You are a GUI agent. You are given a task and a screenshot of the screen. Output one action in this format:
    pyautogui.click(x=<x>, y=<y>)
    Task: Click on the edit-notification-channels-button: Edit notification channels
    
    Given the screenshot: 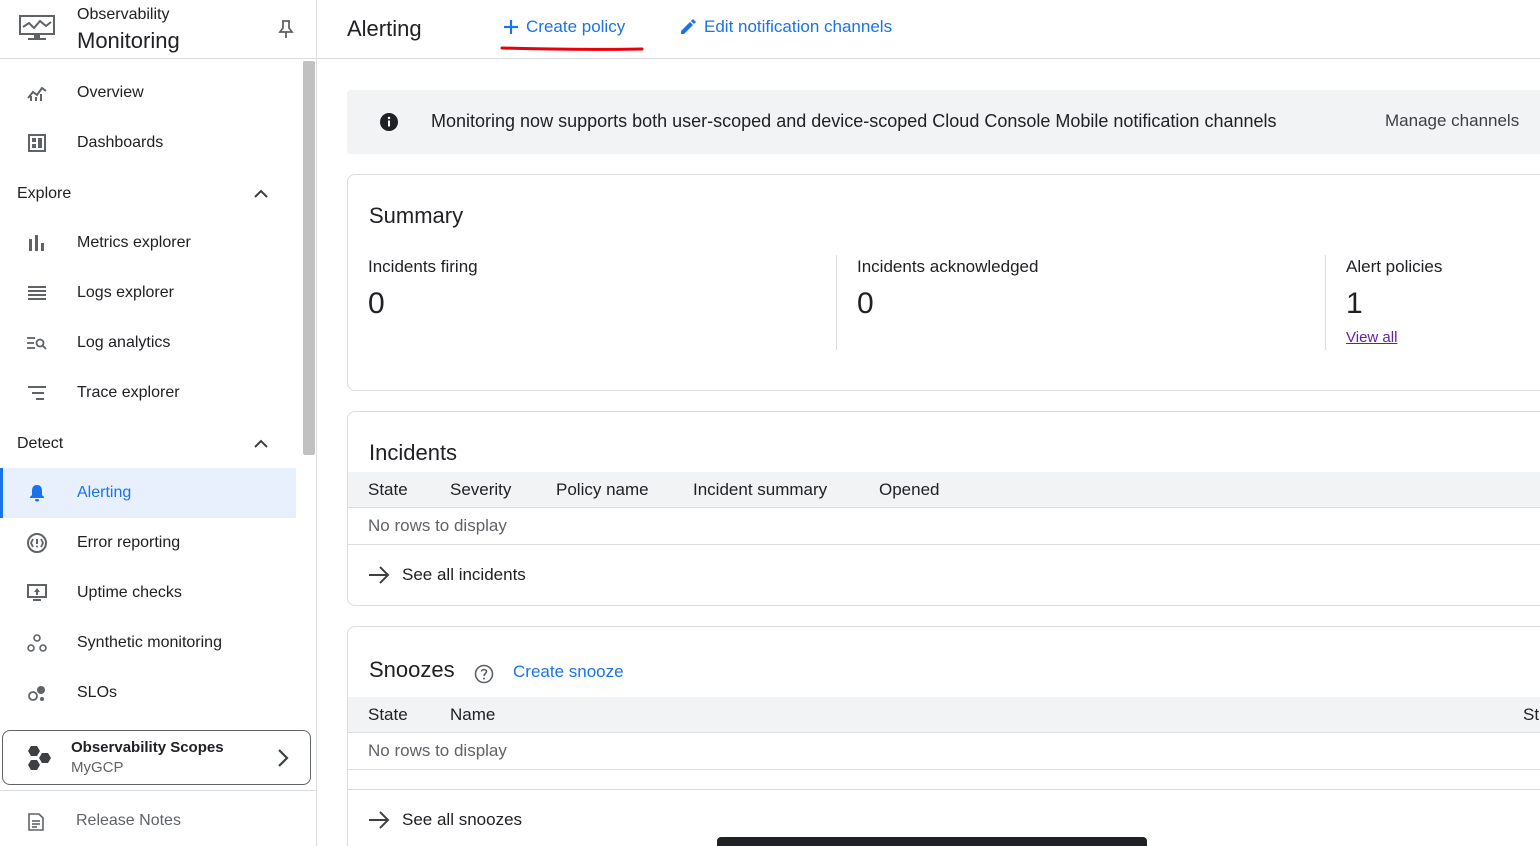 What is the action you would take?
    pyautogui.click(x=785, y=27)
    